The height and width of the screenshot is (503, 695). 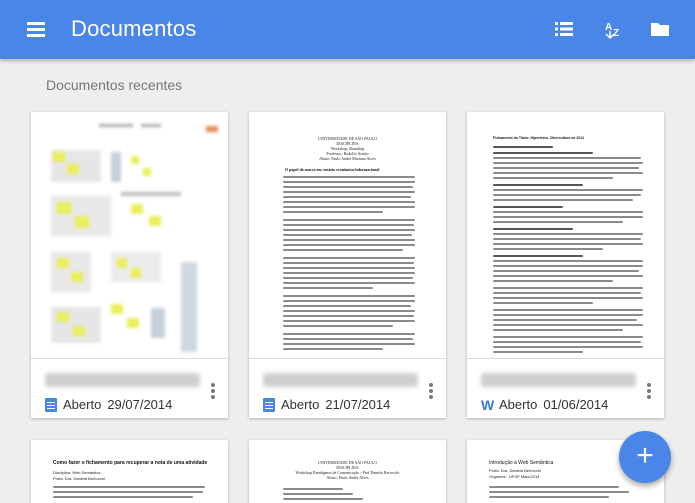 What do you see at coordinates (134, 238) in the screenshot?
I see `blurred-diagram-preview` at bounding box center [134, 238].